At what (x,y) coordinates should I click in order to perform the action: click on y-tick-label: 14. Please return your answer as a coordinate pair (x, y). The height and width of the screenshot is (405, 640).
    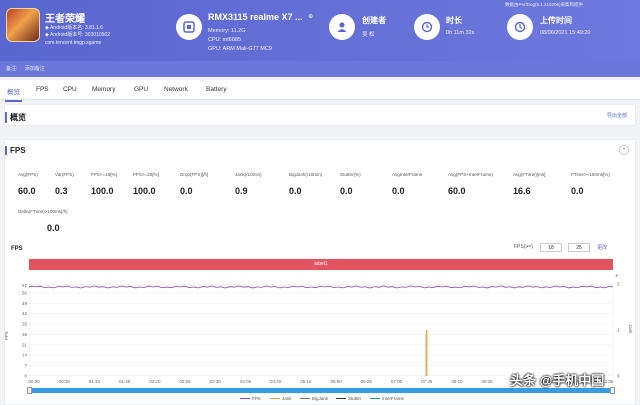
    Looking at the image, I should click on (25, 355).